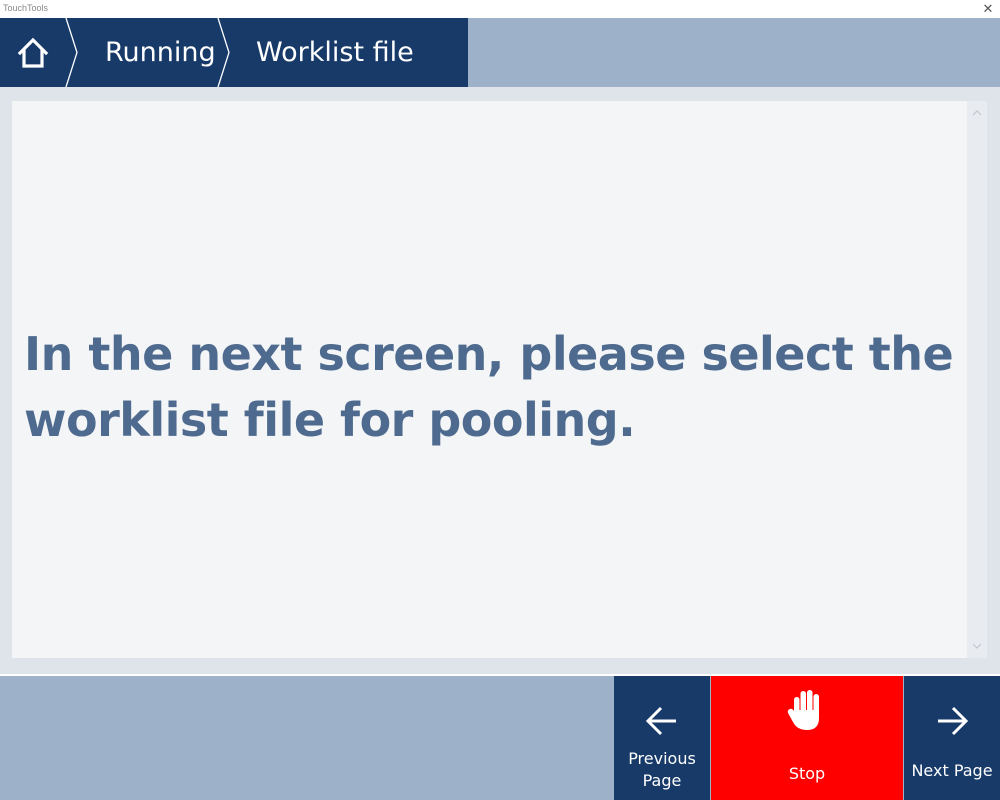 This screenshot has width=1000, height=800. Describe the element at coordinates (234, 52) in the screenshot. I see `breadcrumb: Running Worklist file` at that location.